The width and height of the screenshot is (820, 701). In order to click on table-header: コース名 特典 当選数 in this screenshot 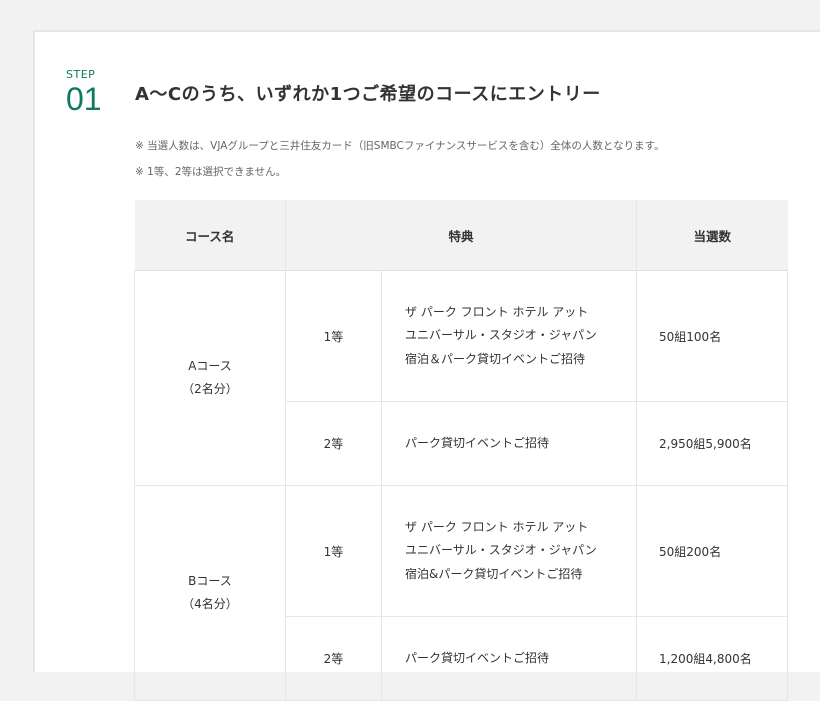, I will do `click(461, 235)`.